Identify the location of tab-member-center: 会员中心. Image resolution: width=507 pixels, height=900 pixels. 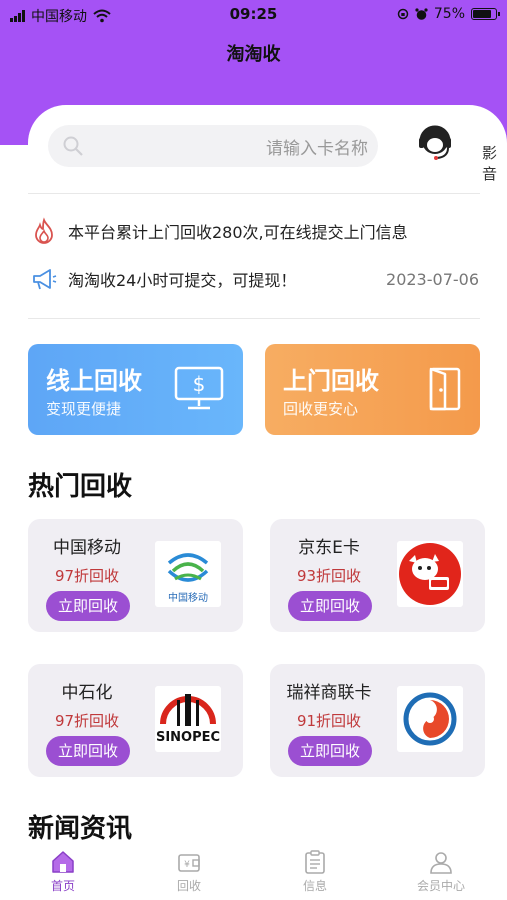
(441, 871).